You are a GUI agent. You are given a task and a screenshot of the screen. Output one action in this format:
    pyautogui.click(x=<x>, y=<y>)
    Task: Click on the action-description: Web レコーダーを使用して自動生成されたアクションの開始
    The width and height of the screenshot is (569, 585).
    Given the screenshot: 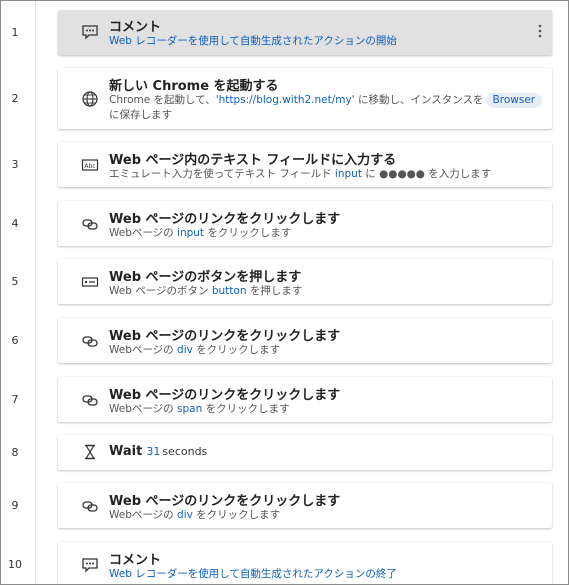 What is the action you would take?
    pyautogui.click(x=253, y=41)
    